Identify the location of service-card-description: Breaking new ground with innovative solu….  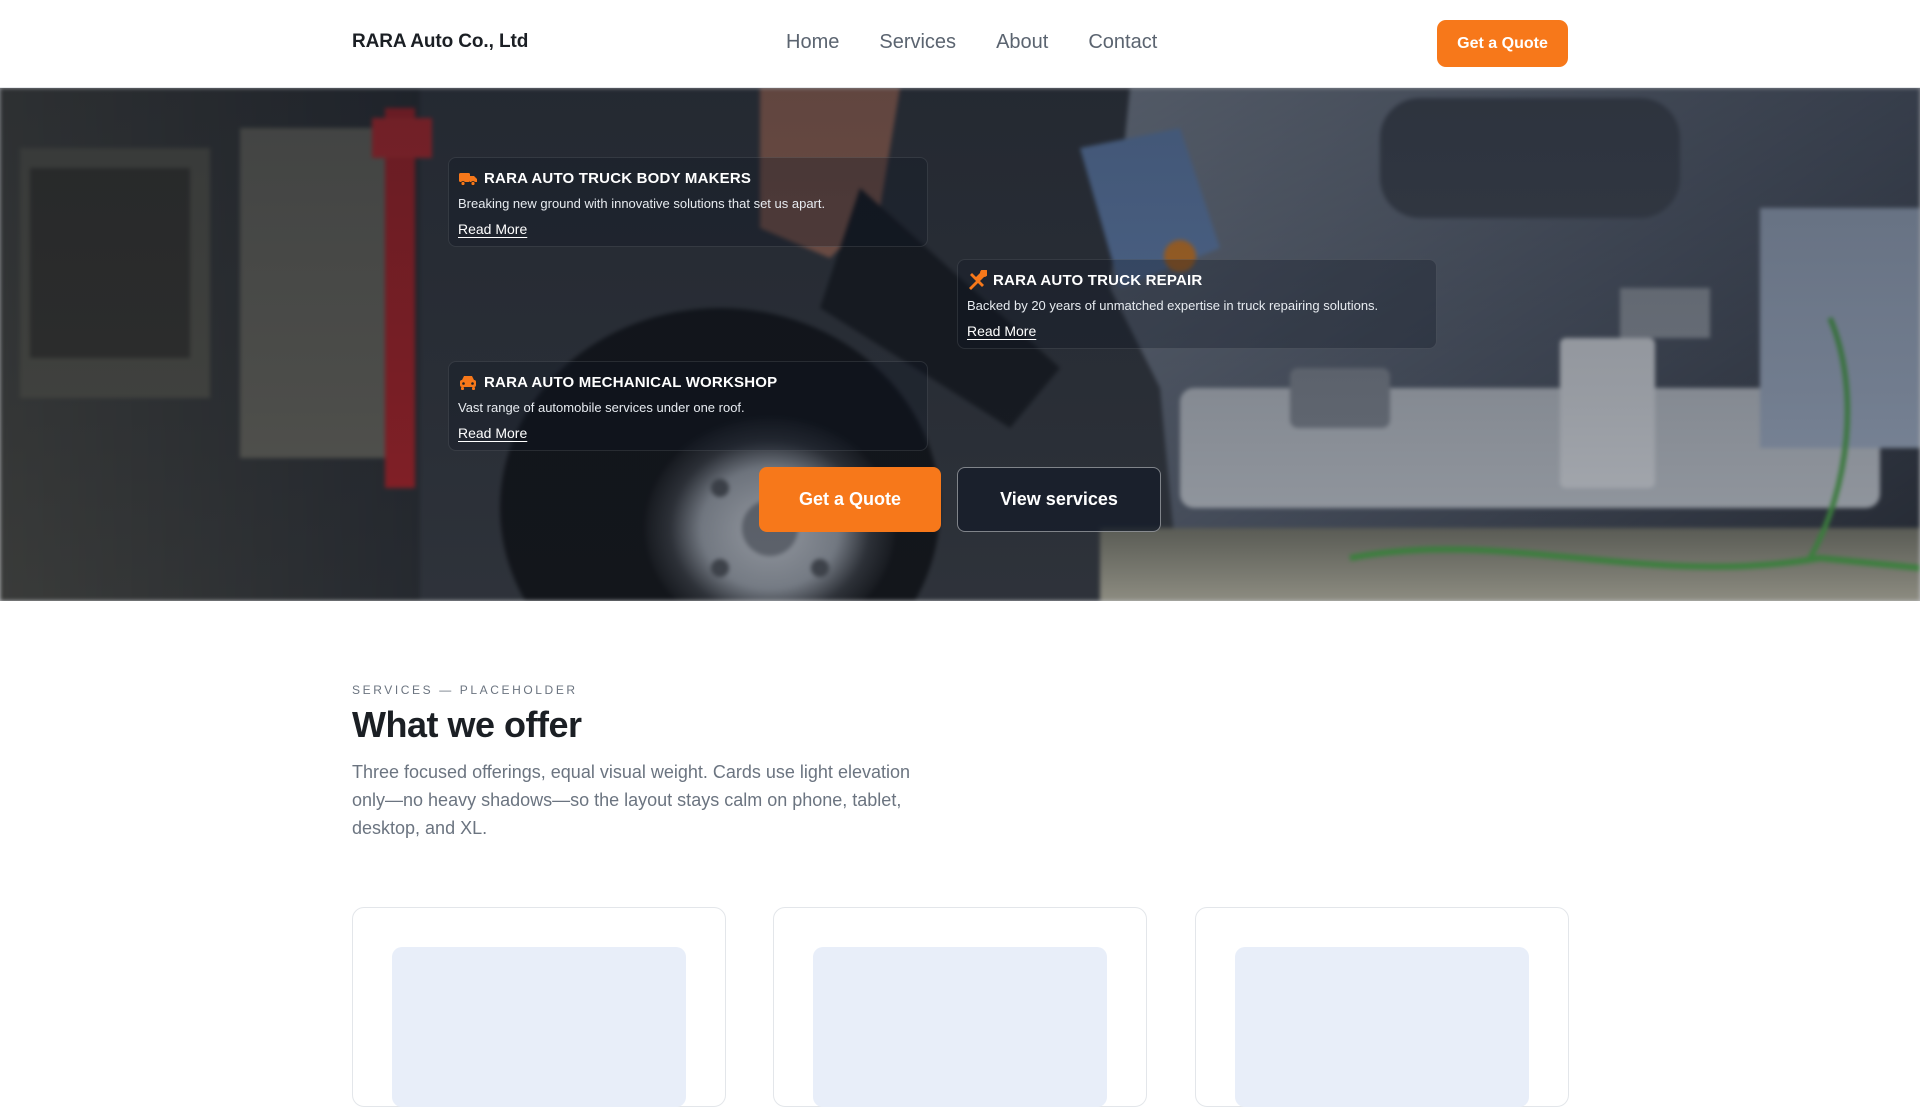
(642, 203).